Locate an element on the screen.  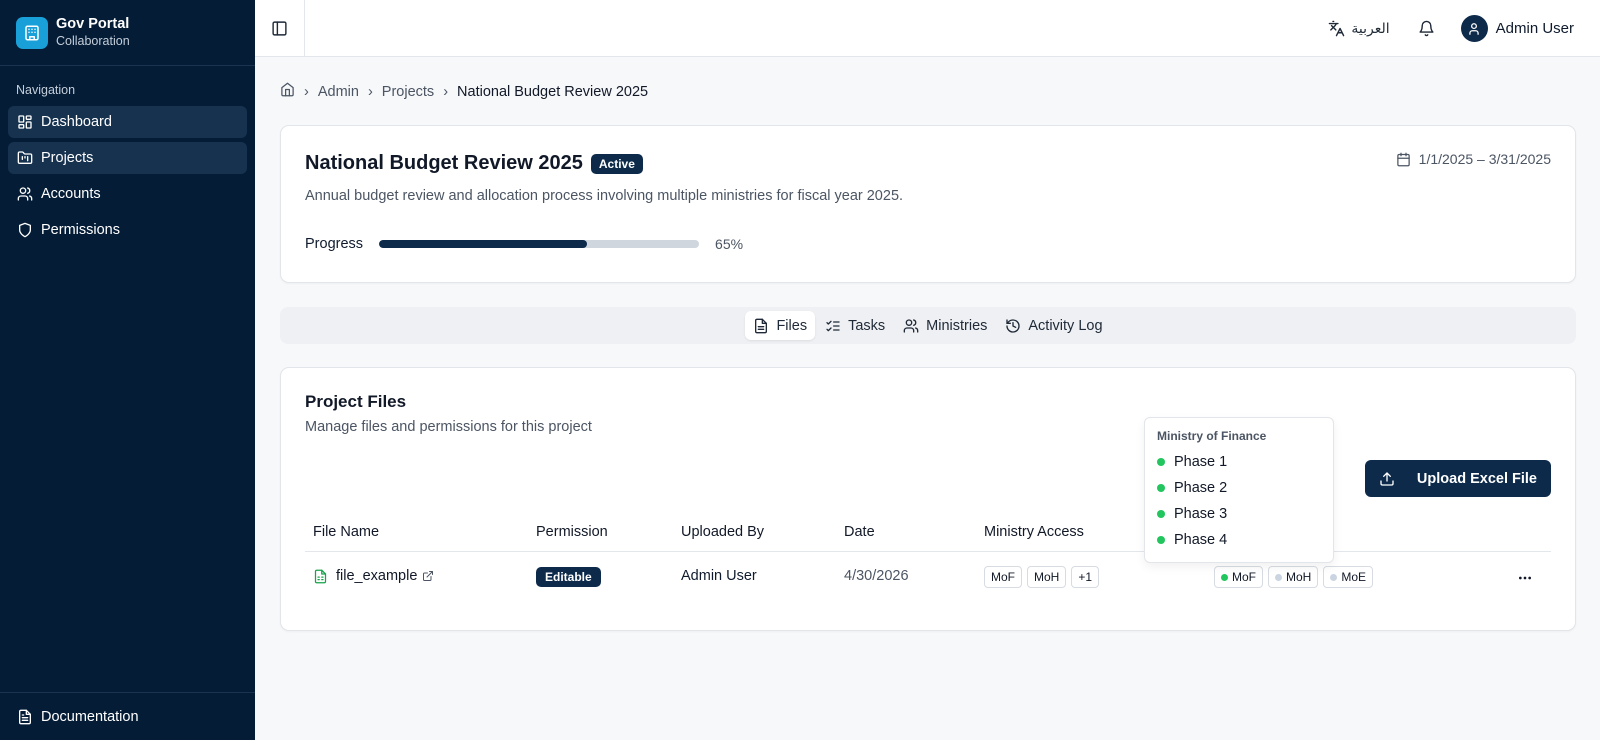
status-badge: Active is located at coordinates (616, 163).